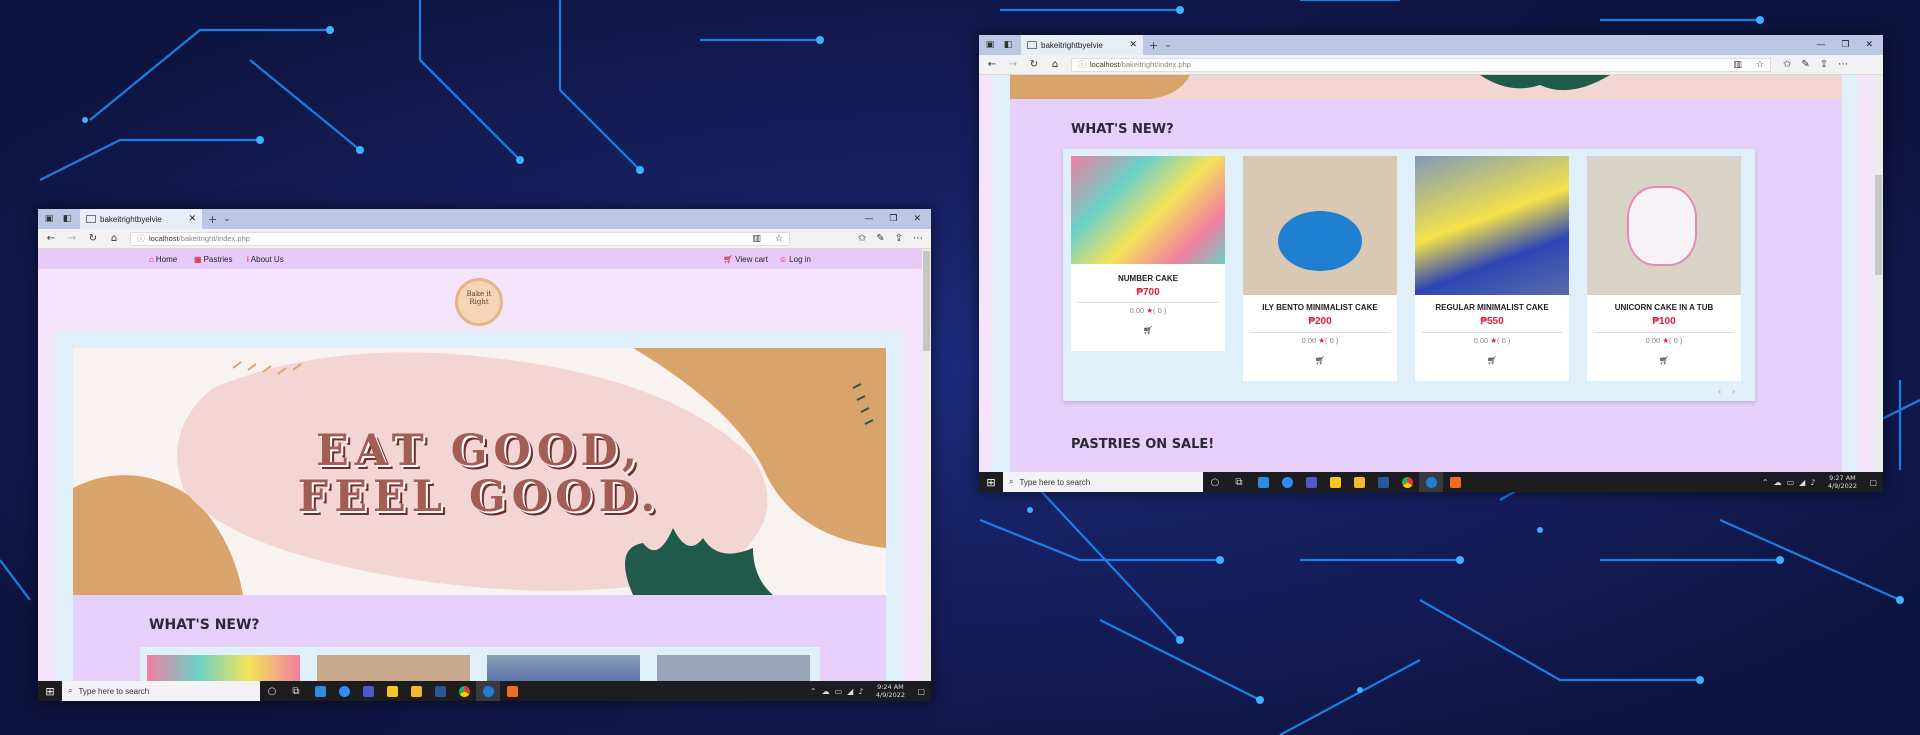  I want to click on chevron-down-icon: ⌄, so click(227, 219).